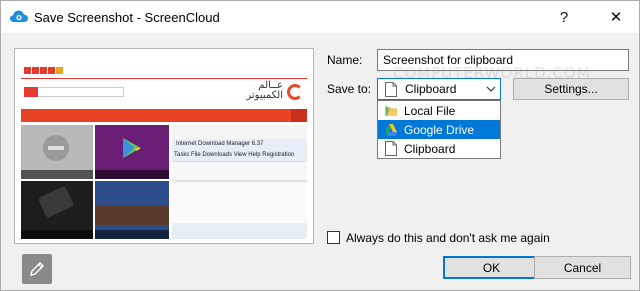  Describe the element at coordinates (391, 129) in the screenshot. I see `google-drive-icon` at that location.